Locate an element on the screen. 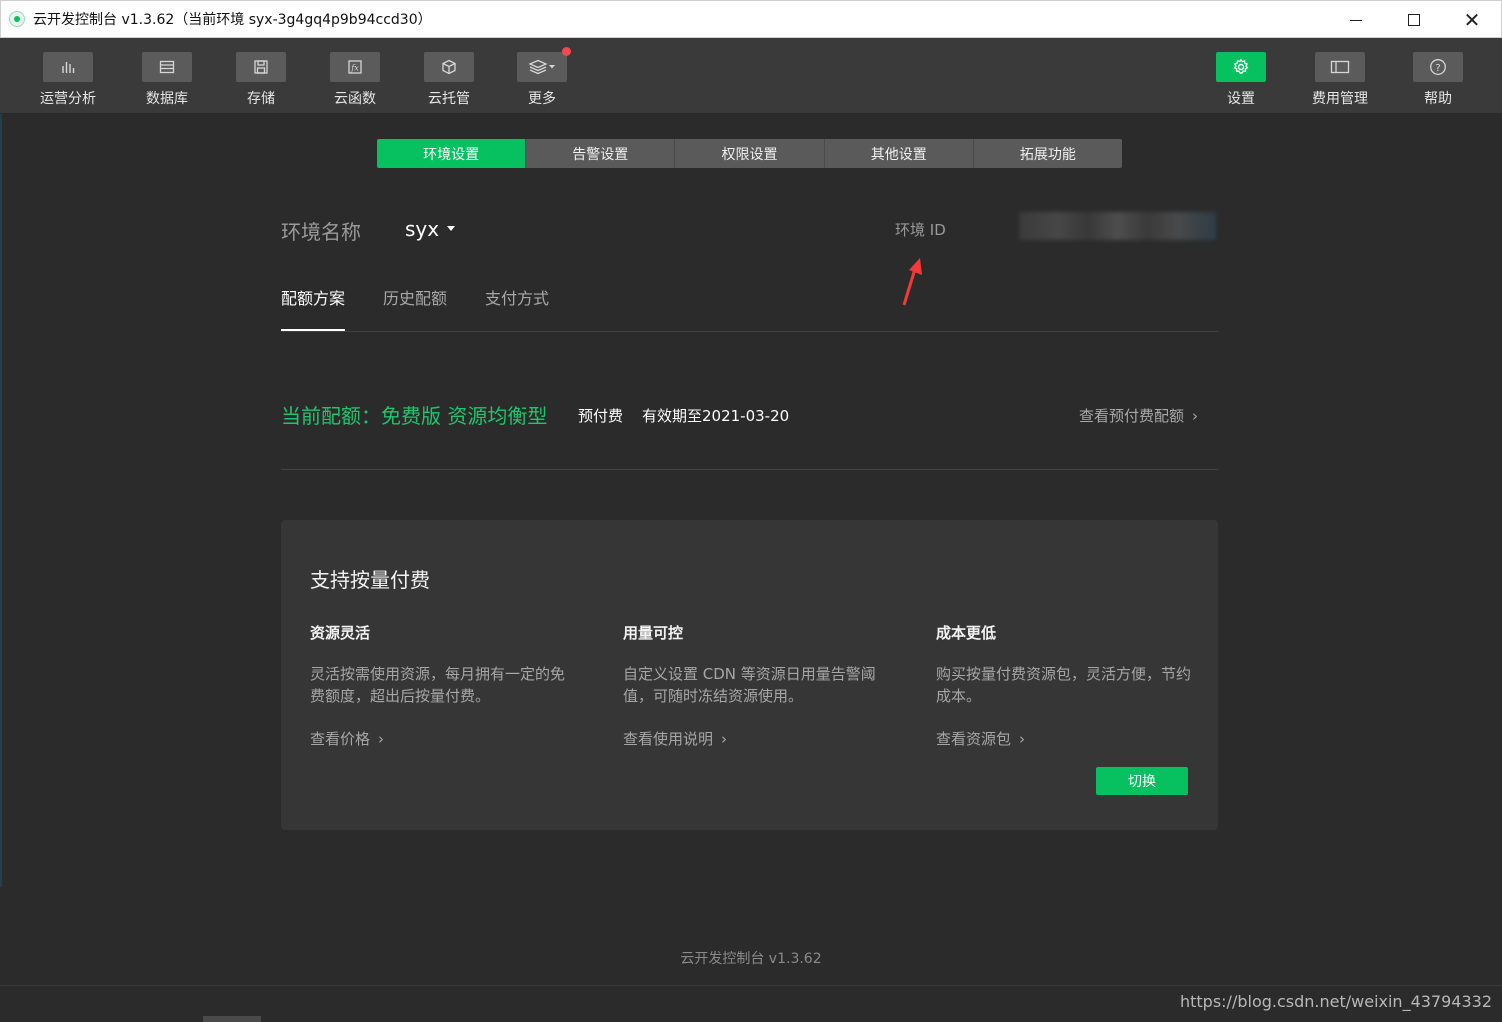  toolbar-more-button: 更多 is located at coordinates (542, 77).